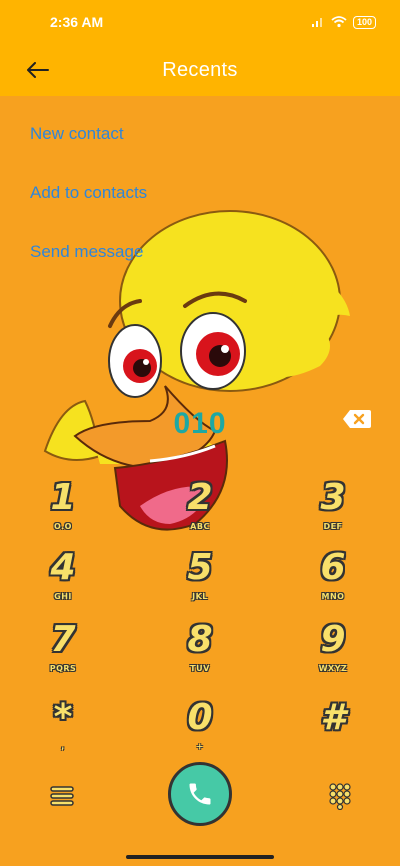 The width and height of the screenshot is (400, 866). I want to click on key-letters: O.O, so click(63, 526).